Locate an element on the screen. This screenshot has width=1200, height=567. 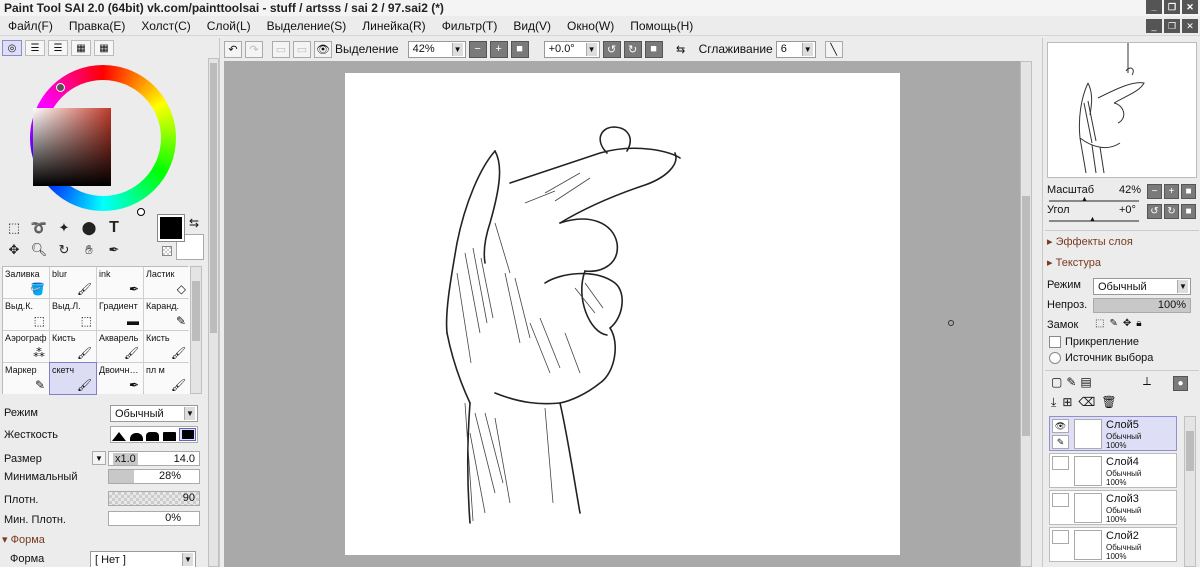
foreground-color-swatch is located at coordinates (171, 228).